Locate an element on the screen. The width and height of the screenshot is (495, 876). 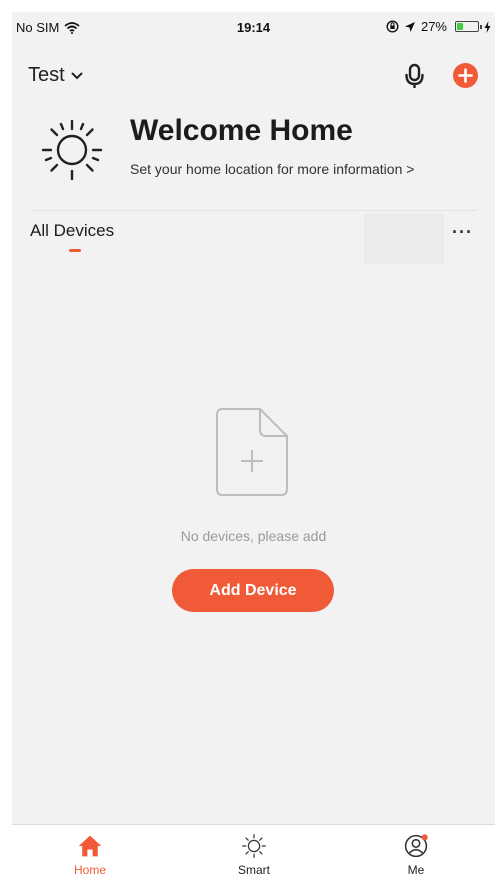
rotation-lock-icon is located at coordinates (392, 26).